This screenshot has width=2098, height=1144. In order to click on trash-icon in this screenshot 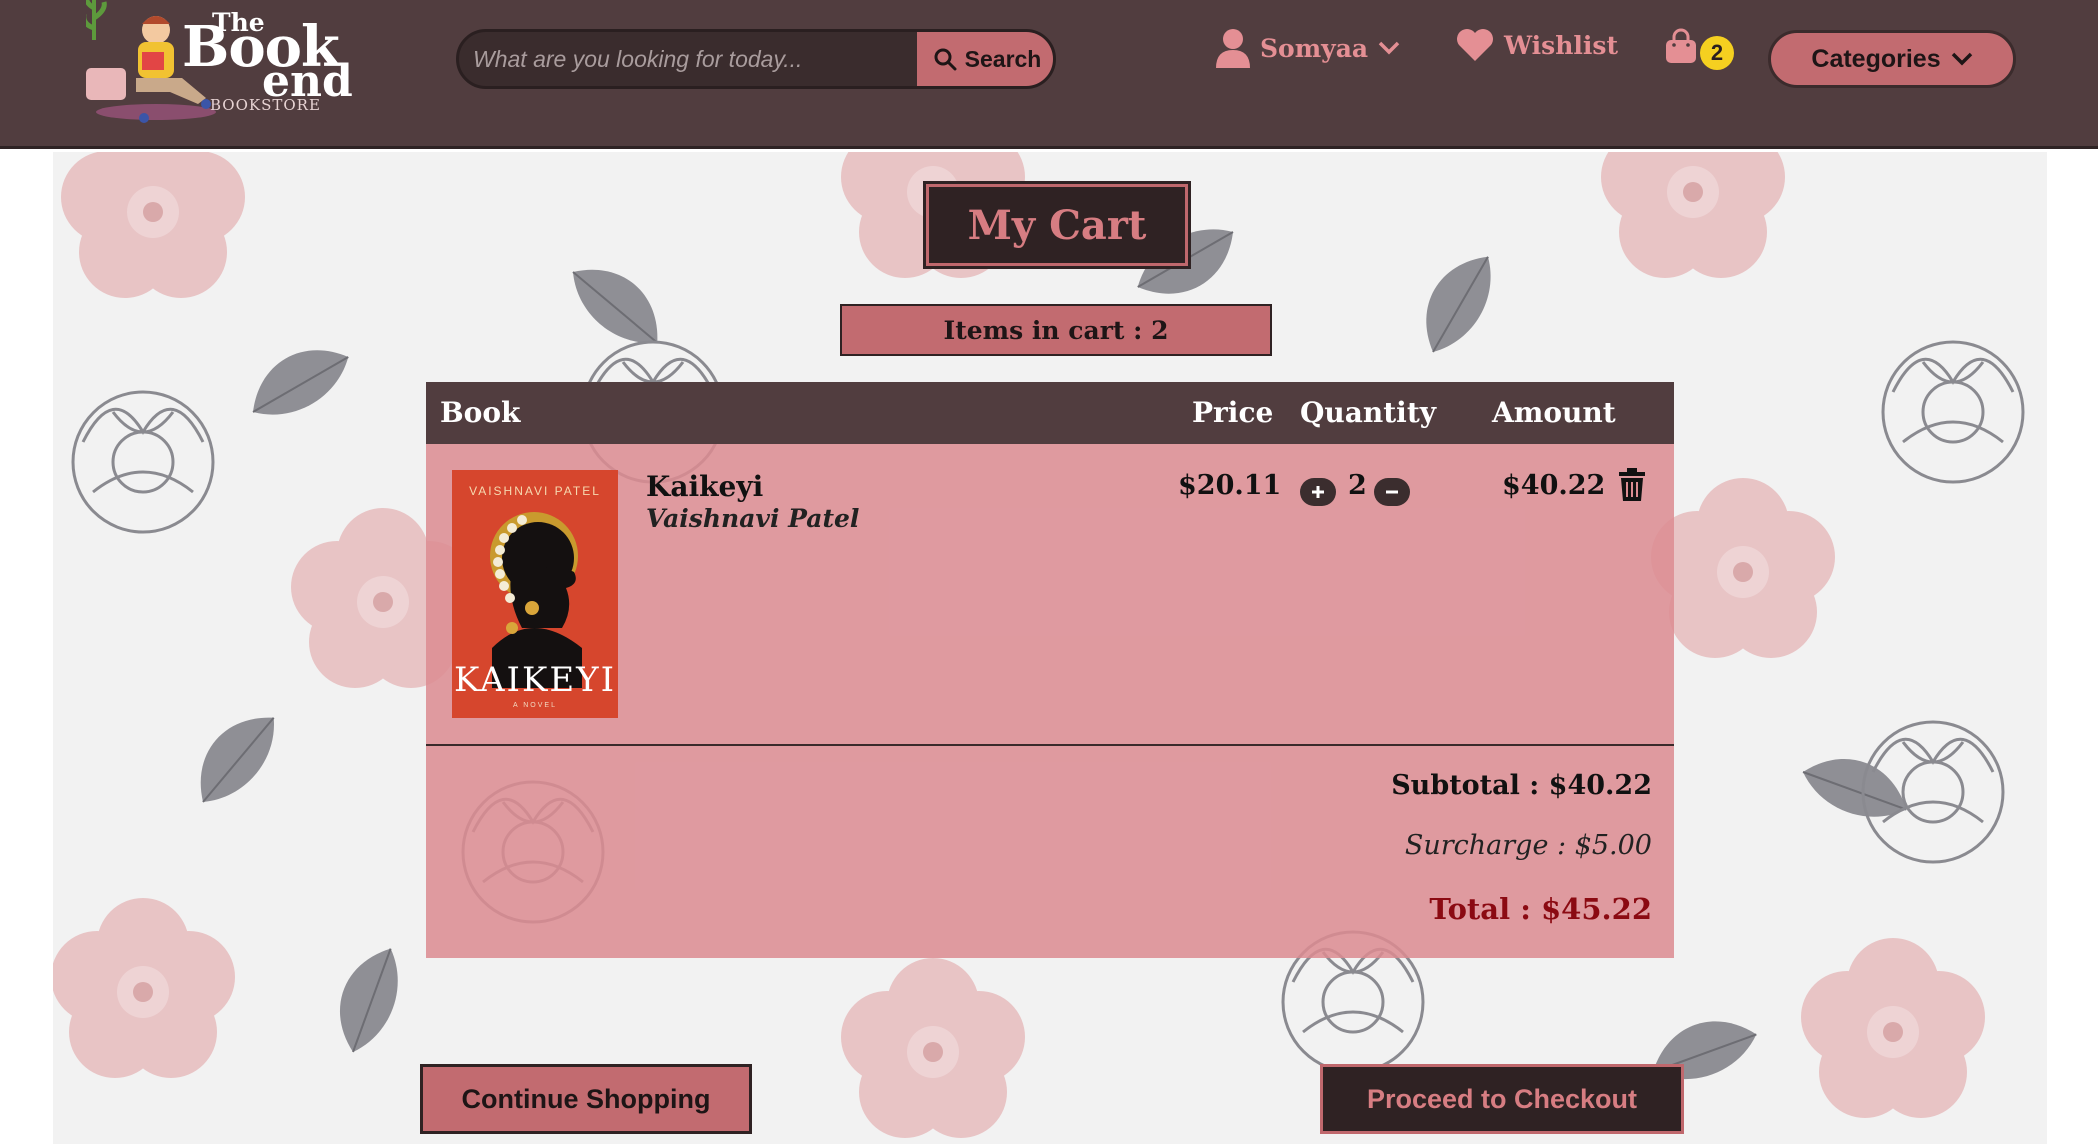, I will do `click(1632, 485)`.